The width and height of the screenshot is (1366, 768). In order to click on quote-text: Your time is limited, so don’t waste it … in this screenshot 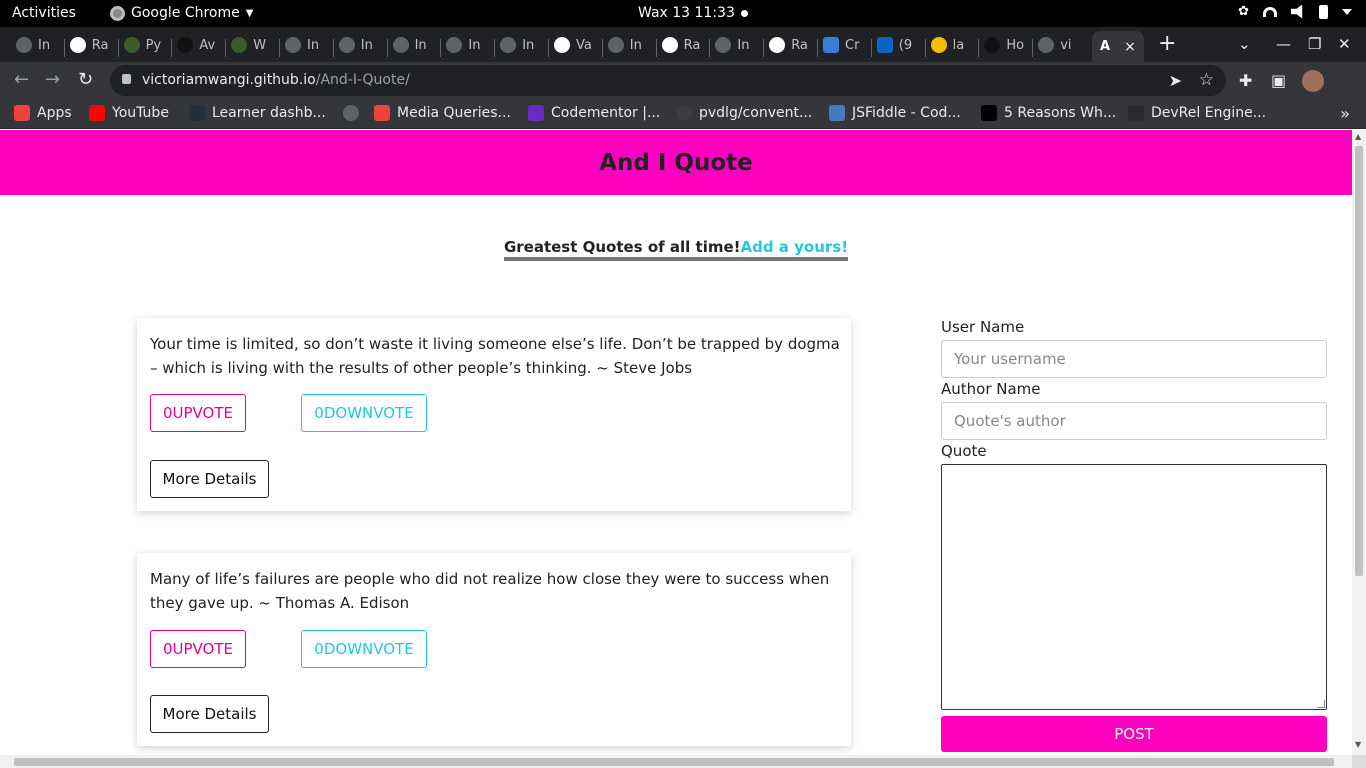, I will do `click(495, 356)`.